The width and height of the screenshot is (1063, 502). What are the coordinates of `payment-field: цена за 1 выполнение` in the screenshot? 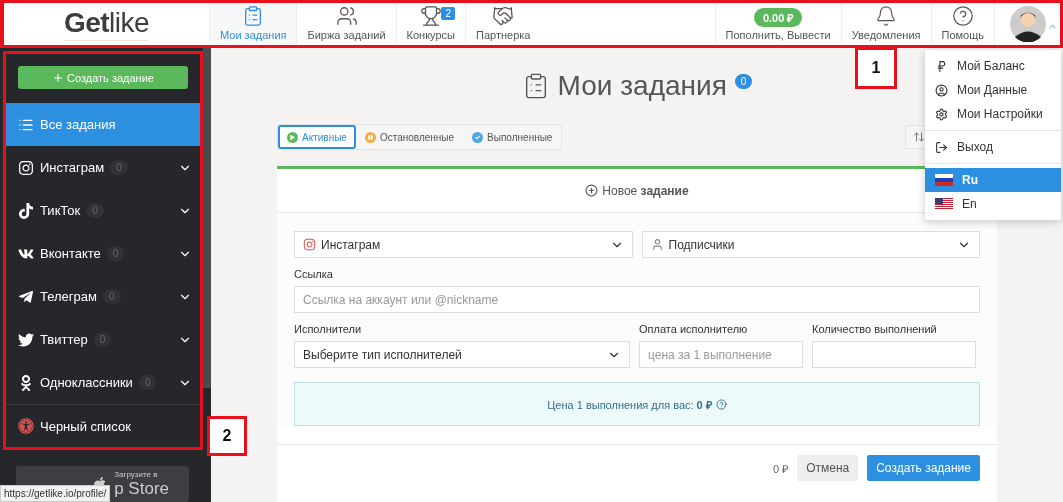 It's located at (721, 354).